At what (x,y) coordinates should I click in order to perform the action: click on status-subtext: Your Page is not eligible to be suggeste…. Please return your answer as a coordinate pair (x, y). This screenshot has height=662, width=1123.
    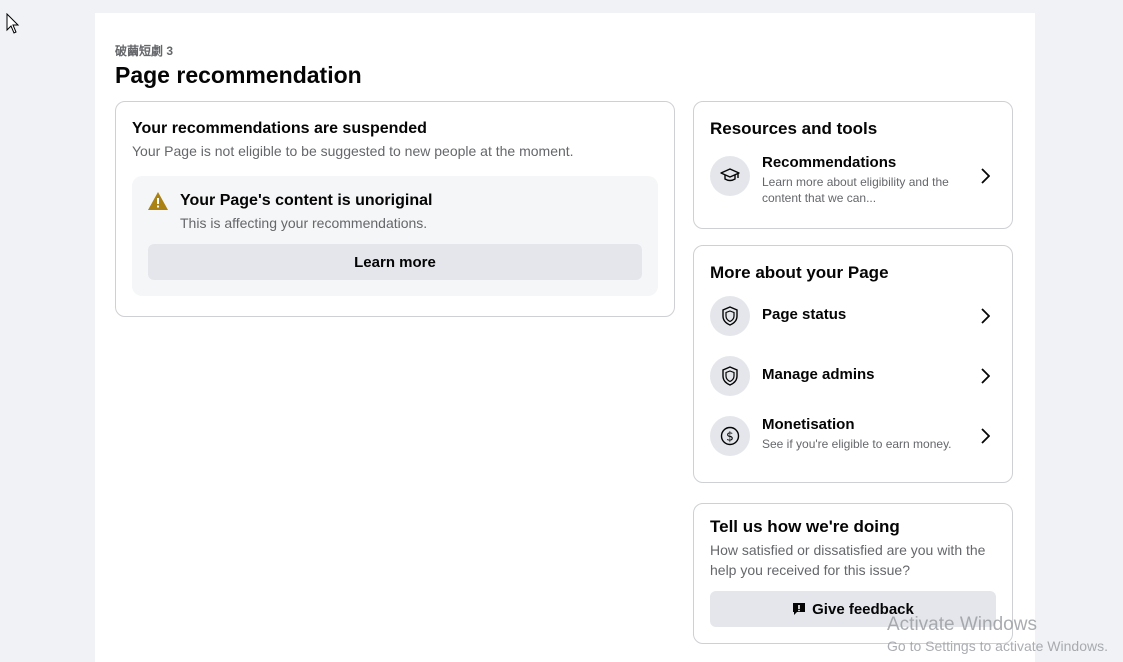
    Looking at the image, I should click on (353, 151).